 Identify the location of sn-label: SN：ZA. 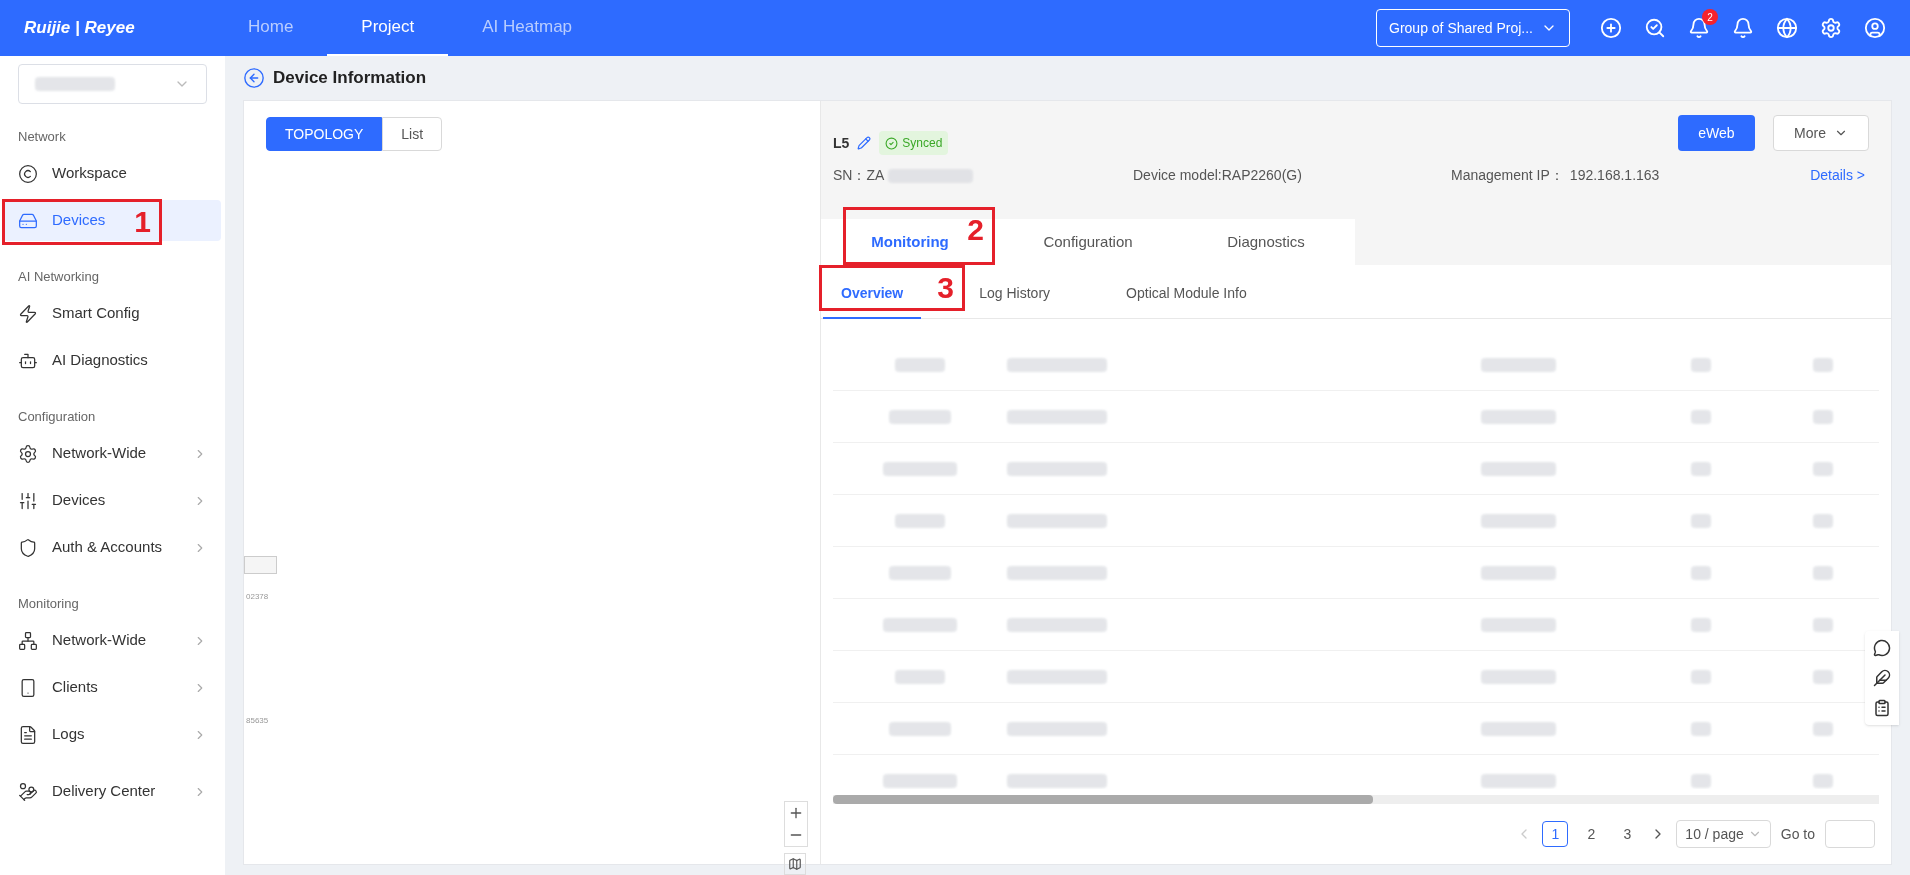
(859, 175).